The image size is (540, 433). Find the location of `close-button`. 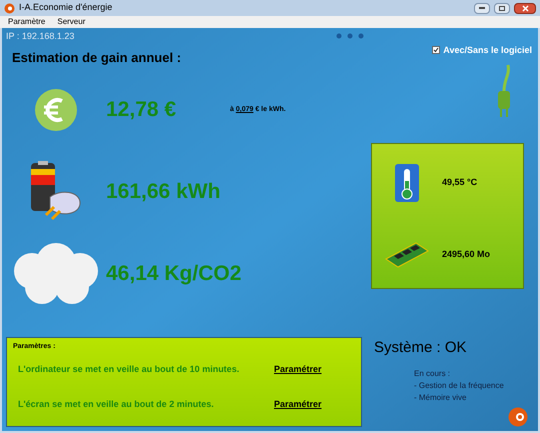

close-button is located at coordinates (525, 8).